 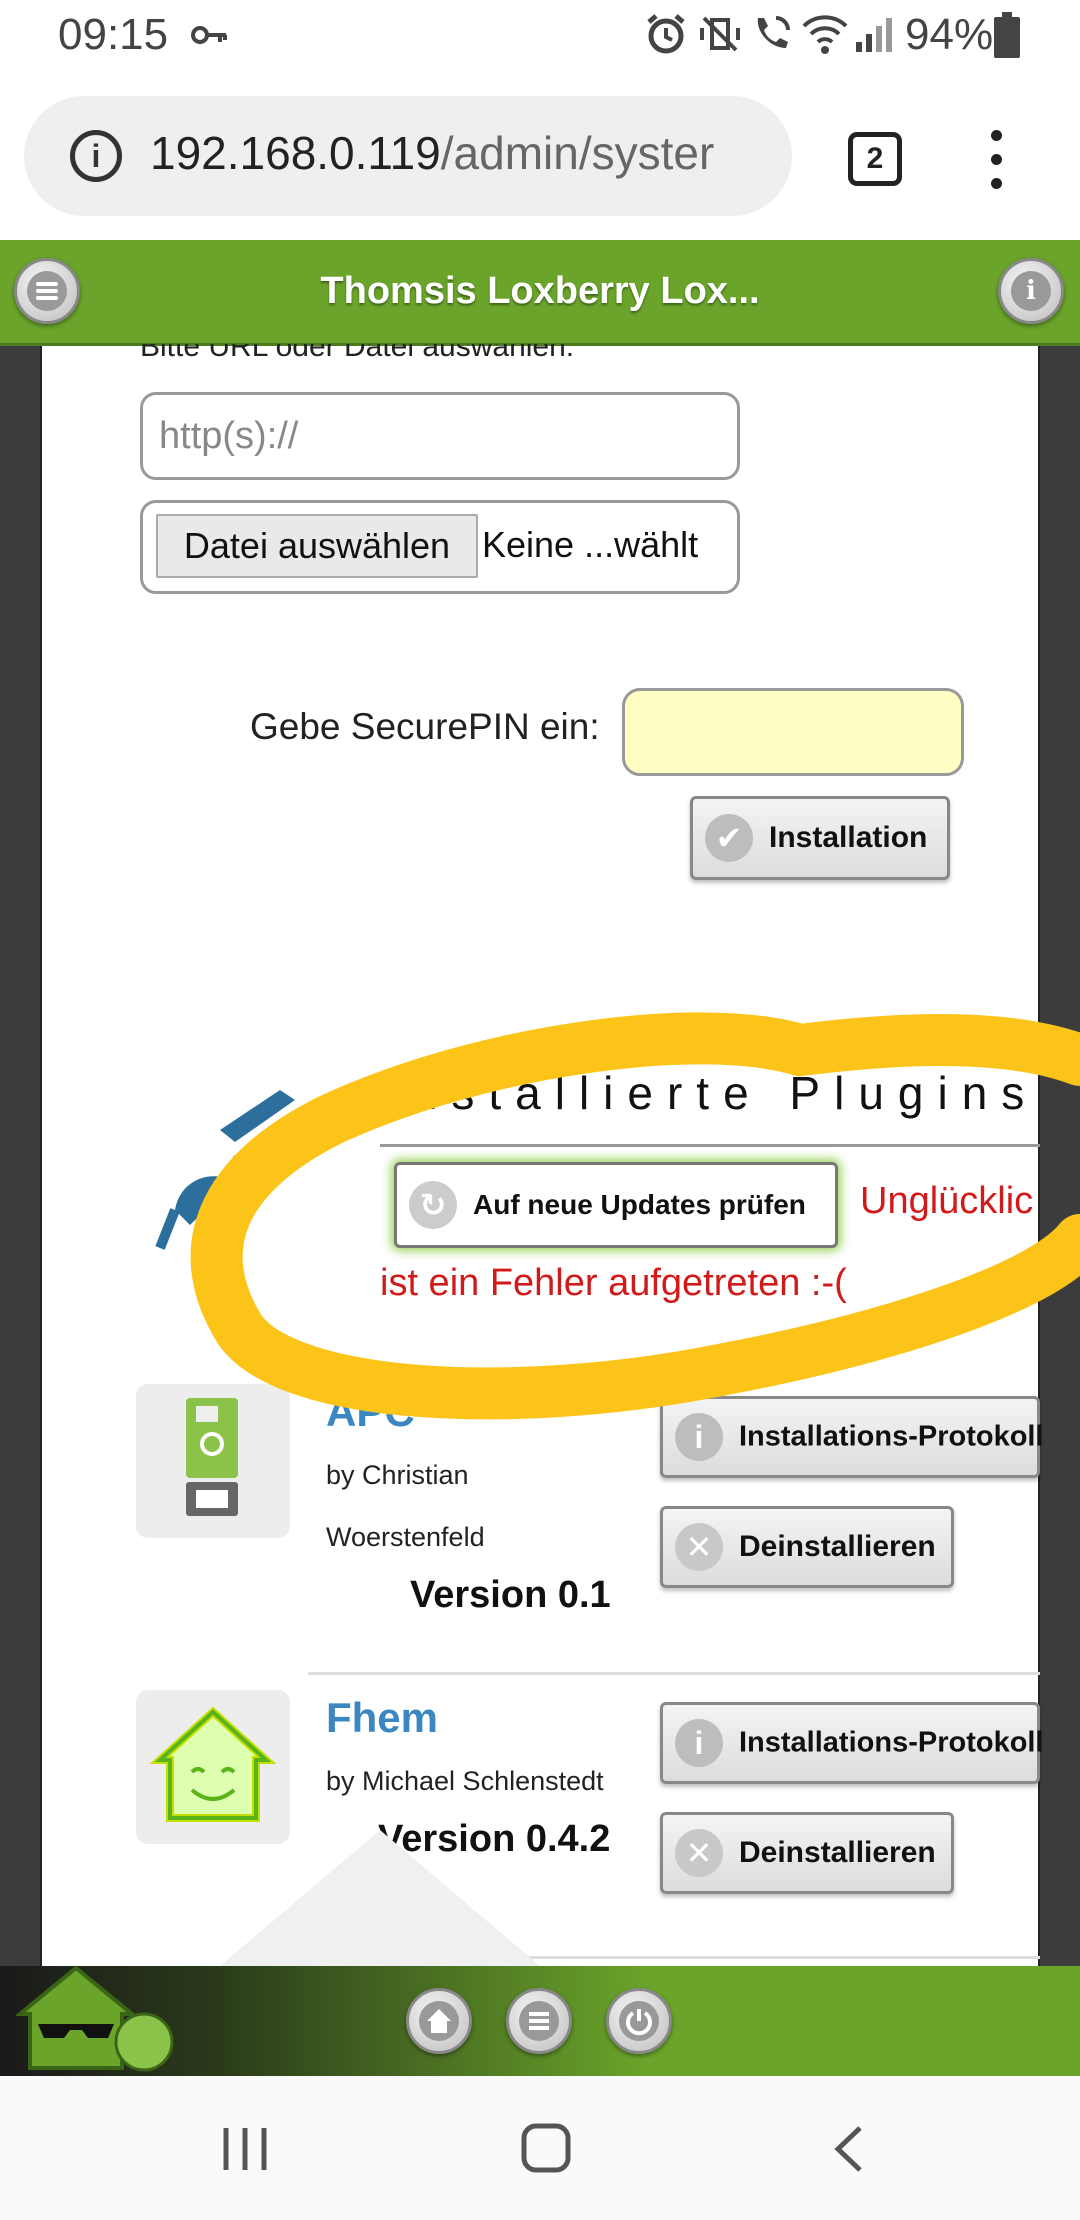 What do you see at coordinates (397, 1475) in the screenshot?
I see `plugin-author-line1: by Christian` at bounding box center [397, 1475].